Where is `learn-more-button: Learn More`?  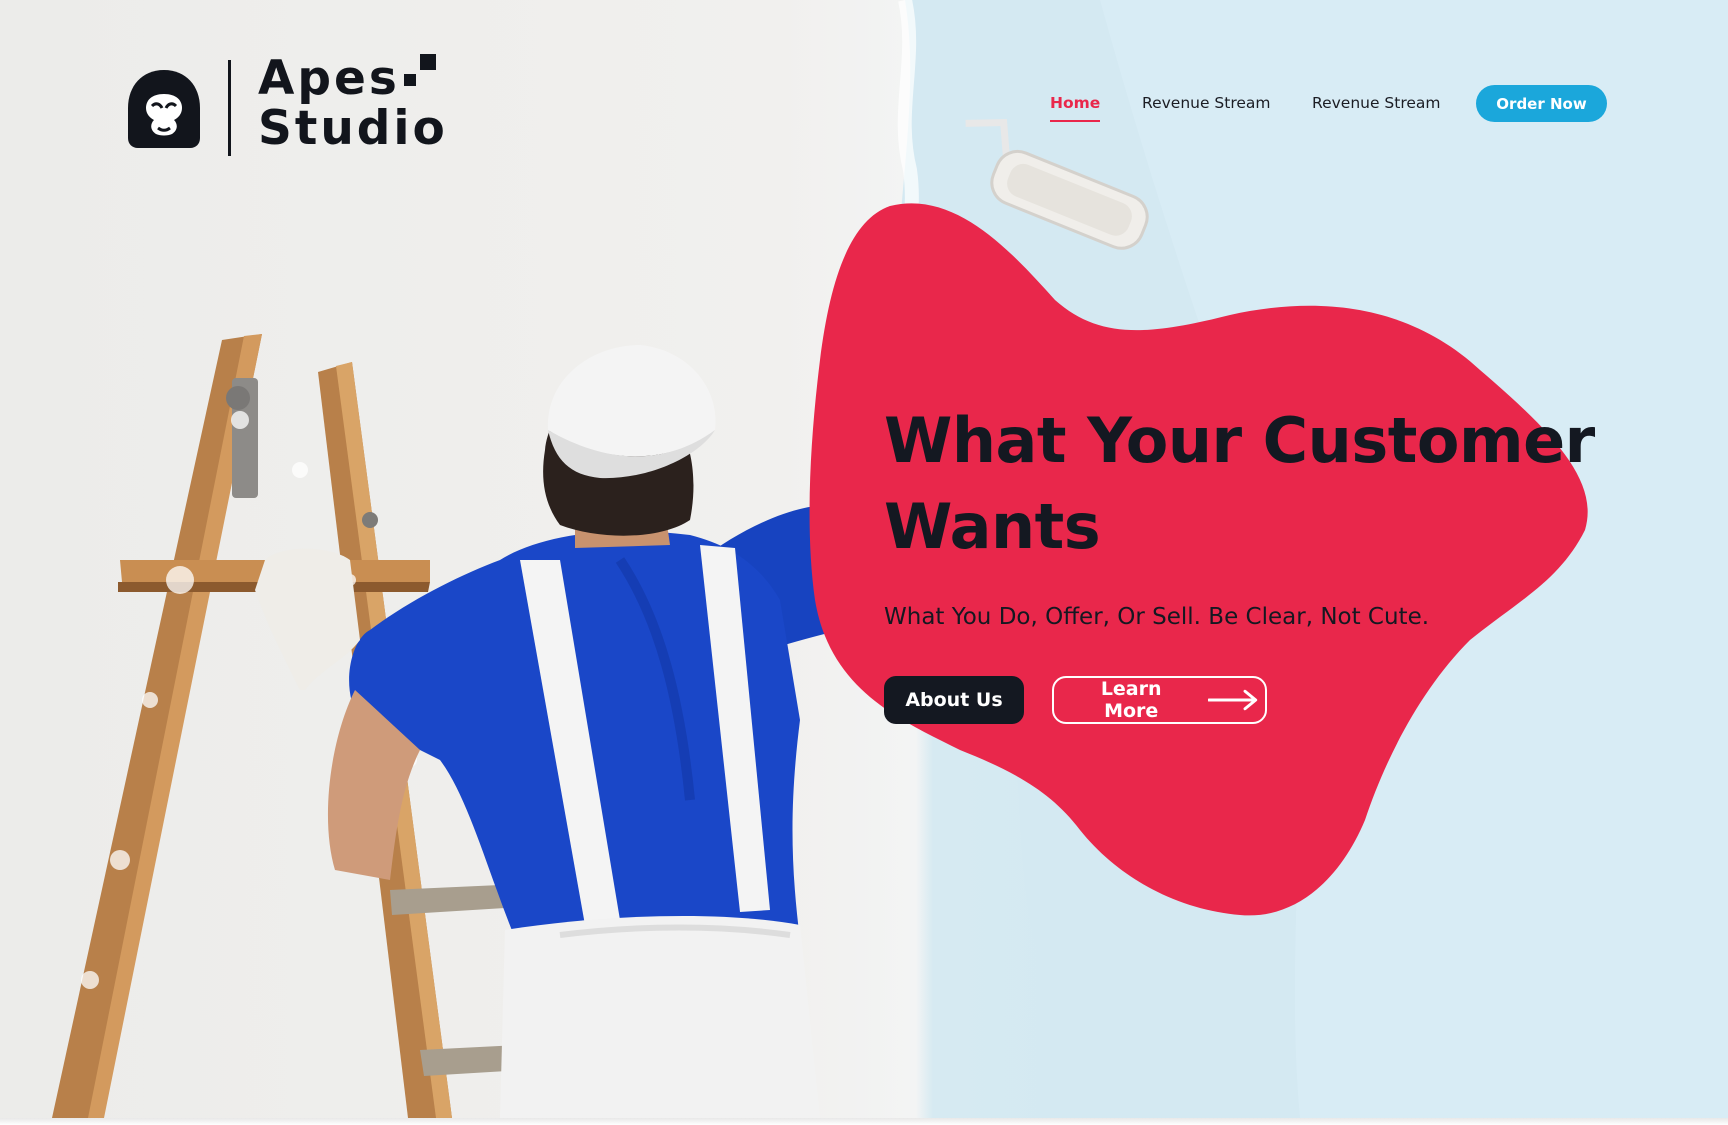 learn-more-button: Learn More is located at coordinates (1159, 700).